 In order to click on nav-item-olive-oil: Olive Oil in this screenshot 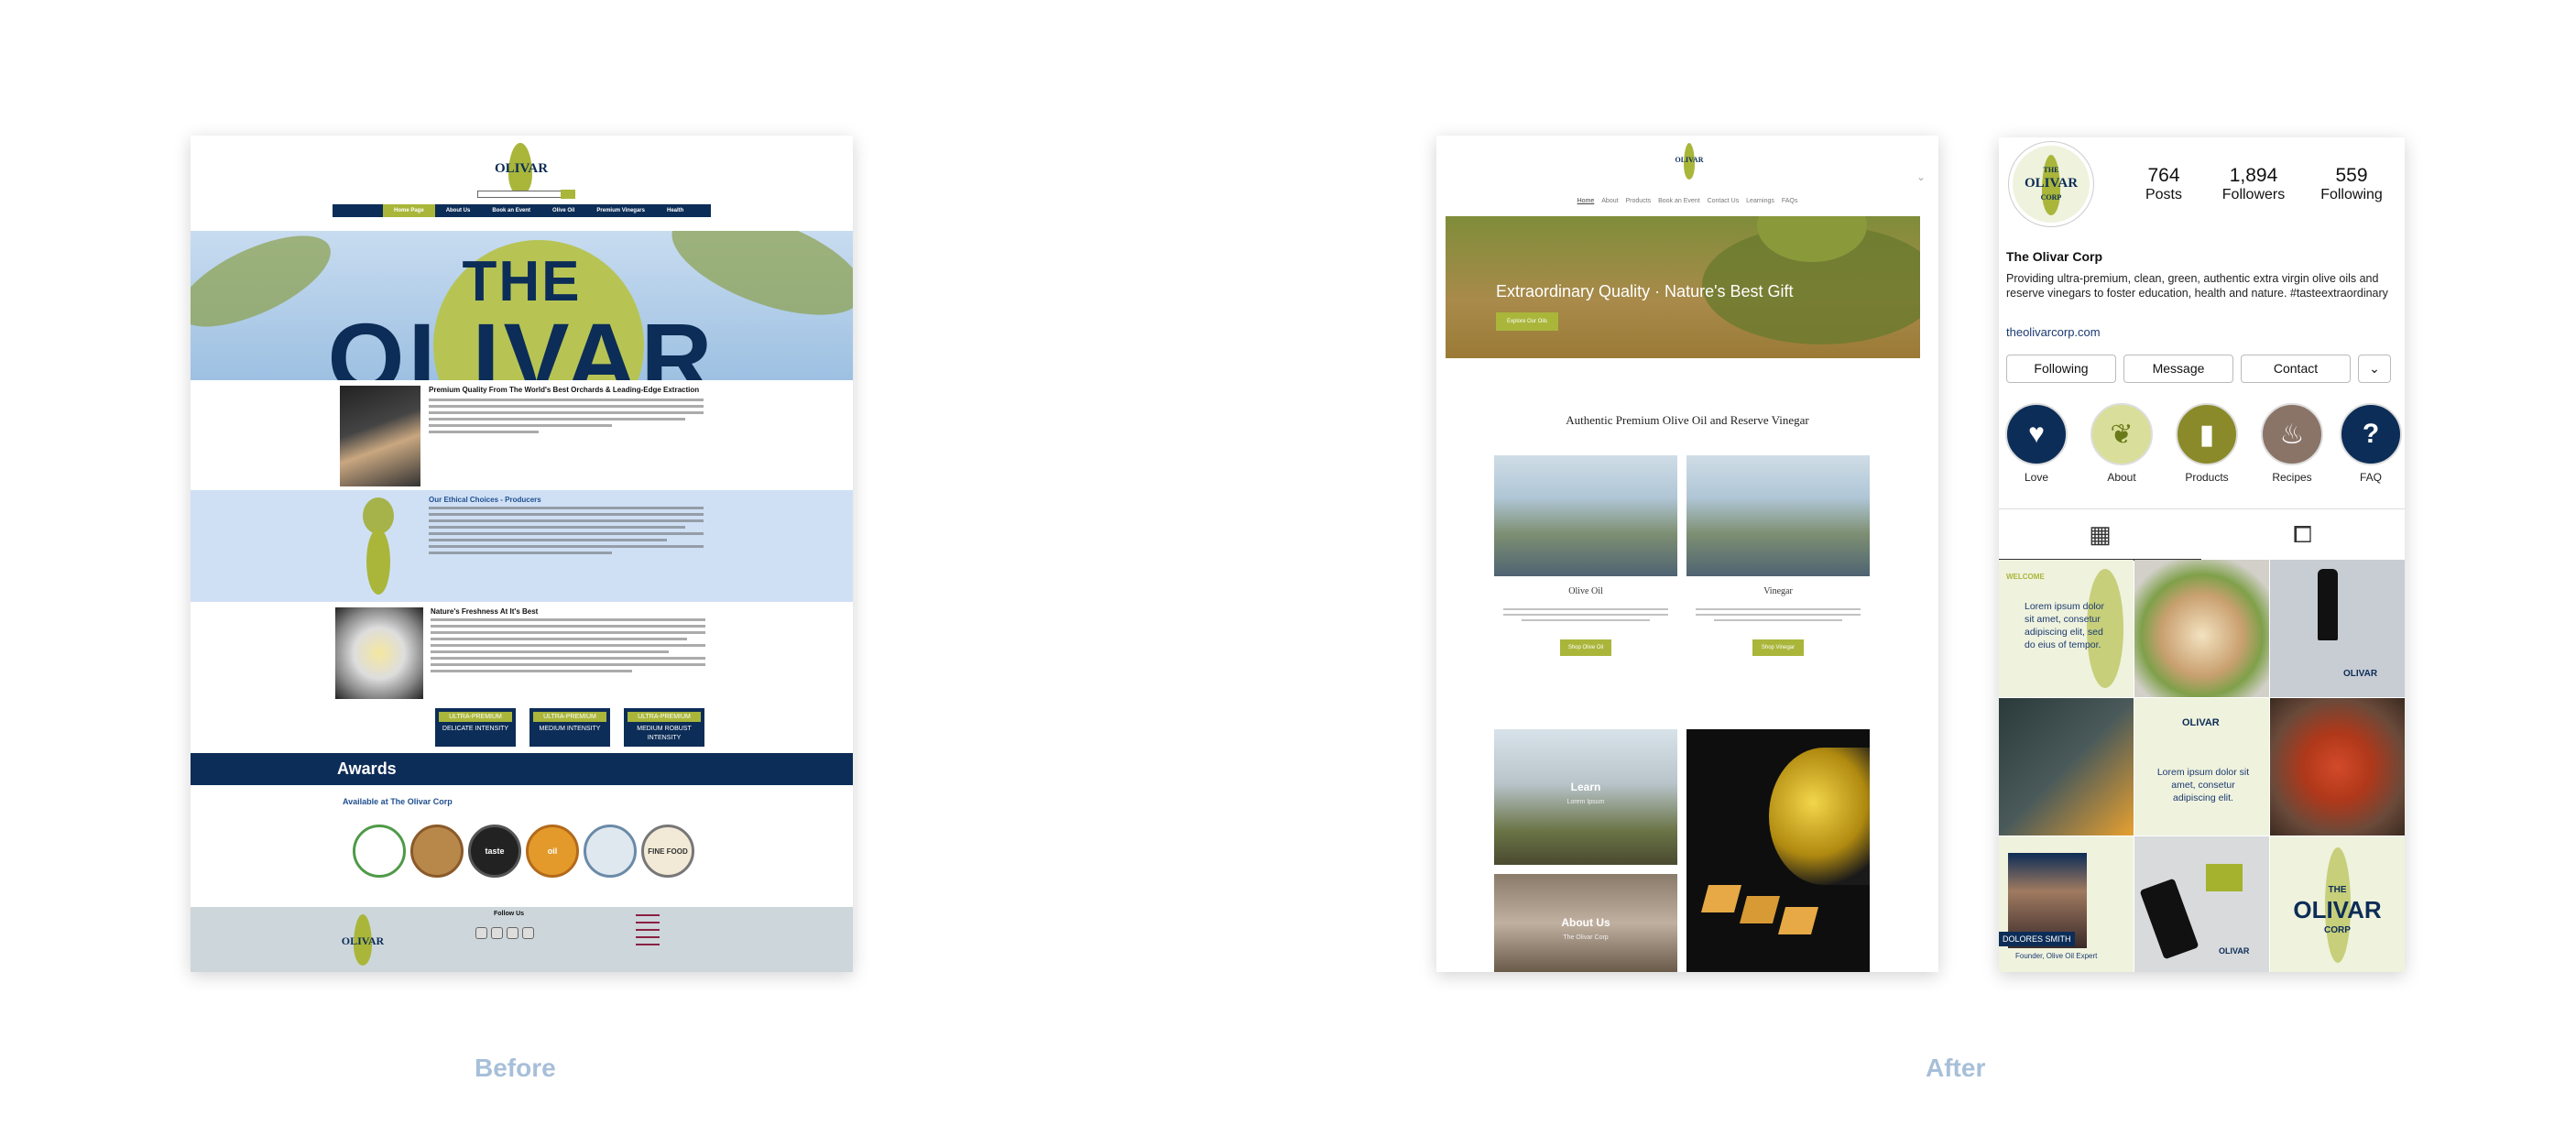, I will do `click(563, 211)`.